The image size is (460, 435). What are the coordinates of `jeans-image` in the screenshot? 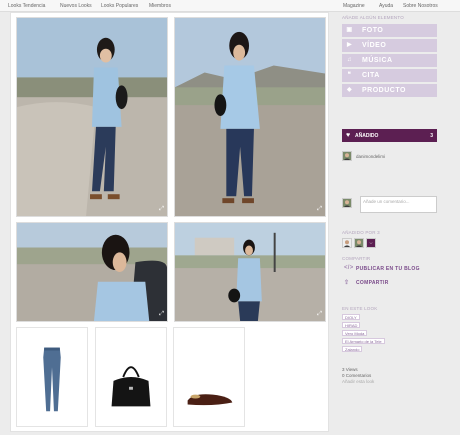 It's located at (52, 379).